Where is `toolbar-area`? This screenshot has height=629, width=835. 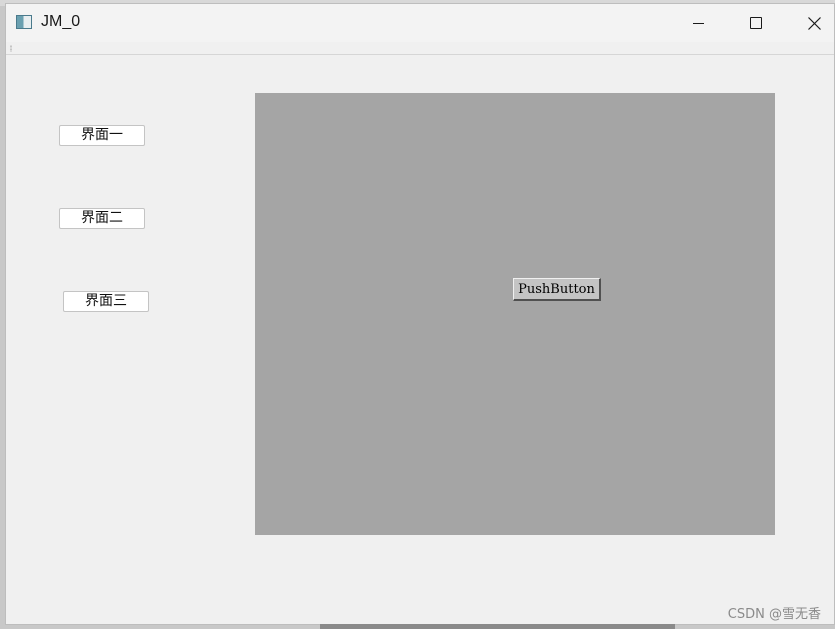
toolbar-area is located at coordinates (420, 48).